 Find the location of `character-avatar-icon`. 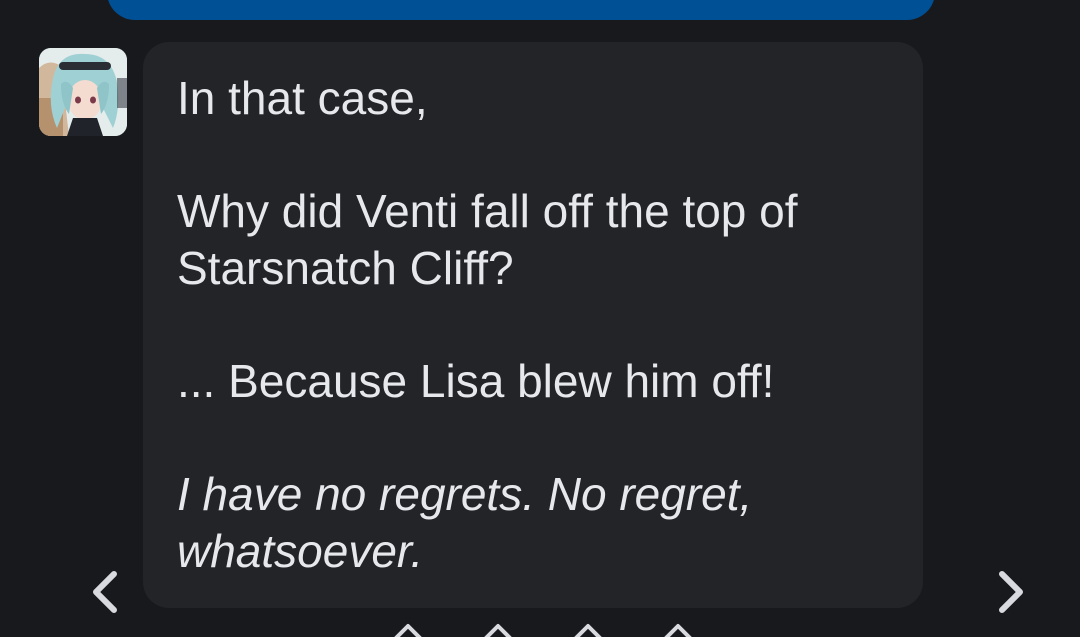

character-avatar-icon is located at coordinates (83, 92).